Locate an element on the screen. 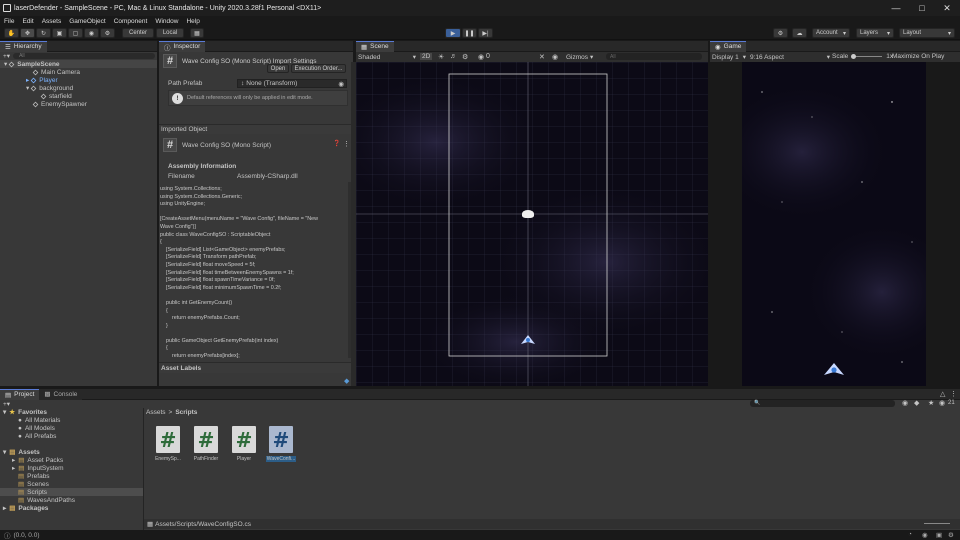 This screenshot has width=960, height=540. tab-scene: ▦ Scene is located at coordinates (375, 46).